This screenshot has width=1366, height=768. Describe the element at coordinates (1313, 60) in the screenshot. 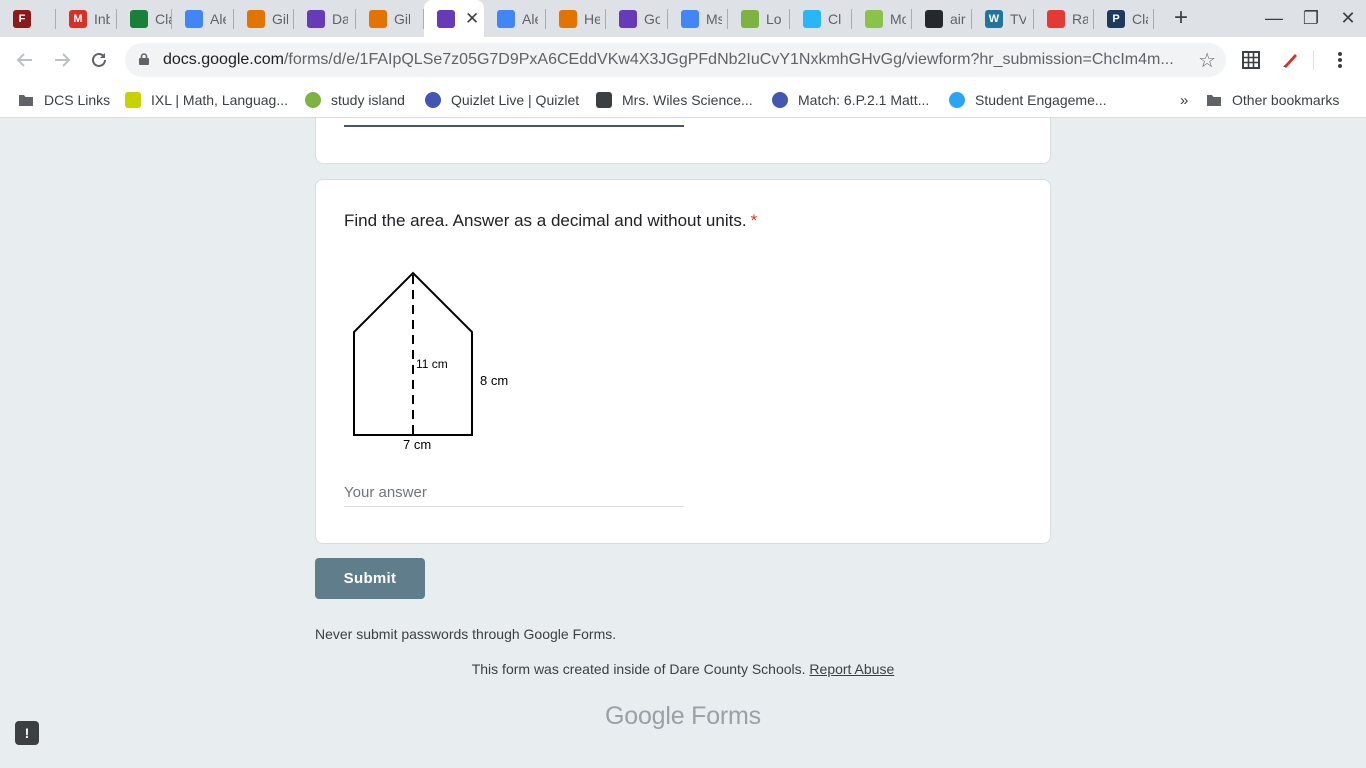

I see `toolbar-divider` at that location.